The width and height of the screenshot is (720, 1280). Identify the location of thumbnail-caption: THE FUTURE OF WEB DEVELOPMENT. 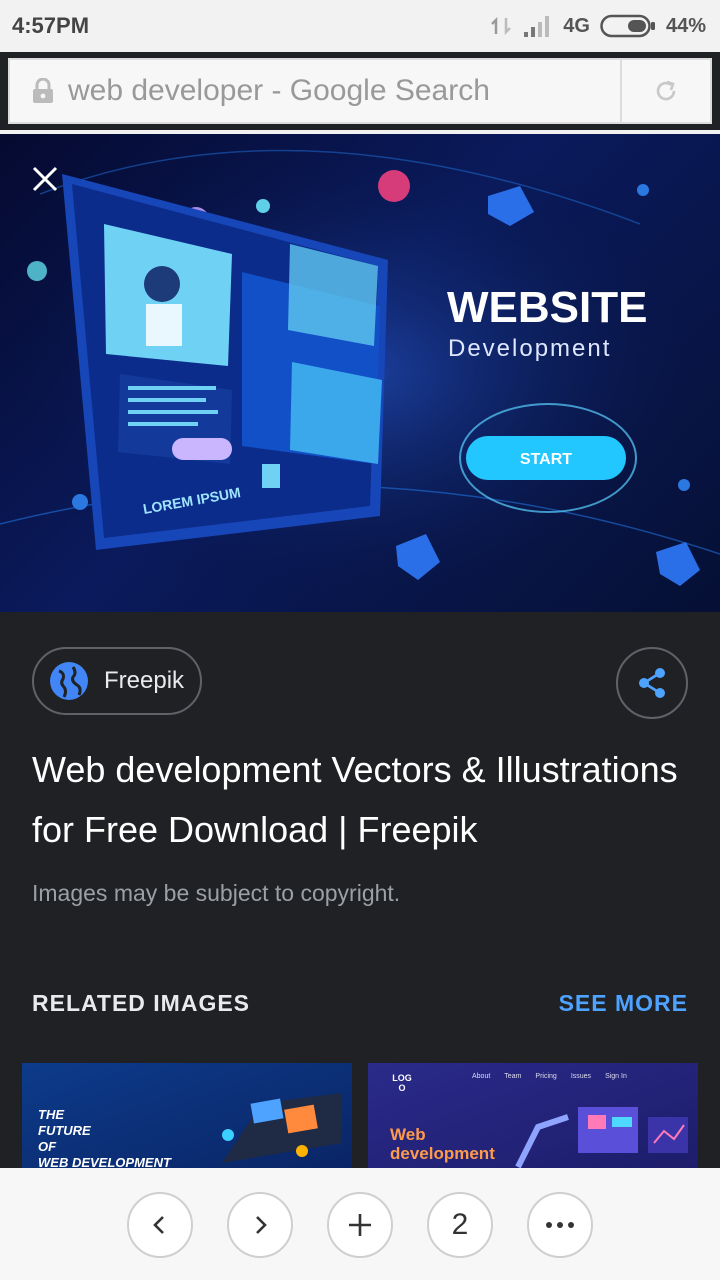
(104, 1137).